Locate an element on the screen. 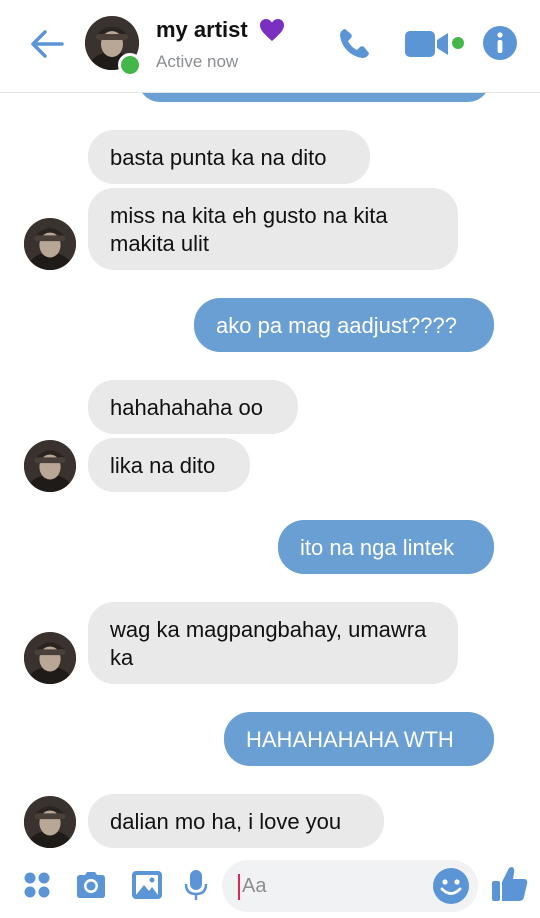  purple-heart-icon is located at coordinates (272, 30).